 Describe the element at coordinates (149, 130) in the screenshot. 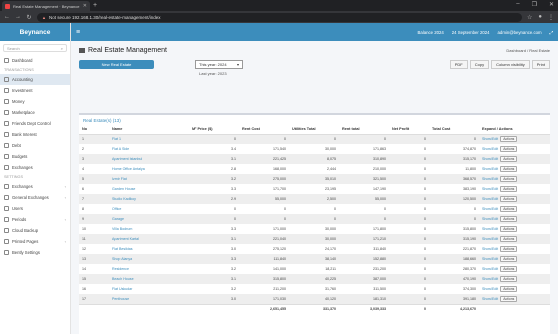

I see `column-header: Name` at that location.